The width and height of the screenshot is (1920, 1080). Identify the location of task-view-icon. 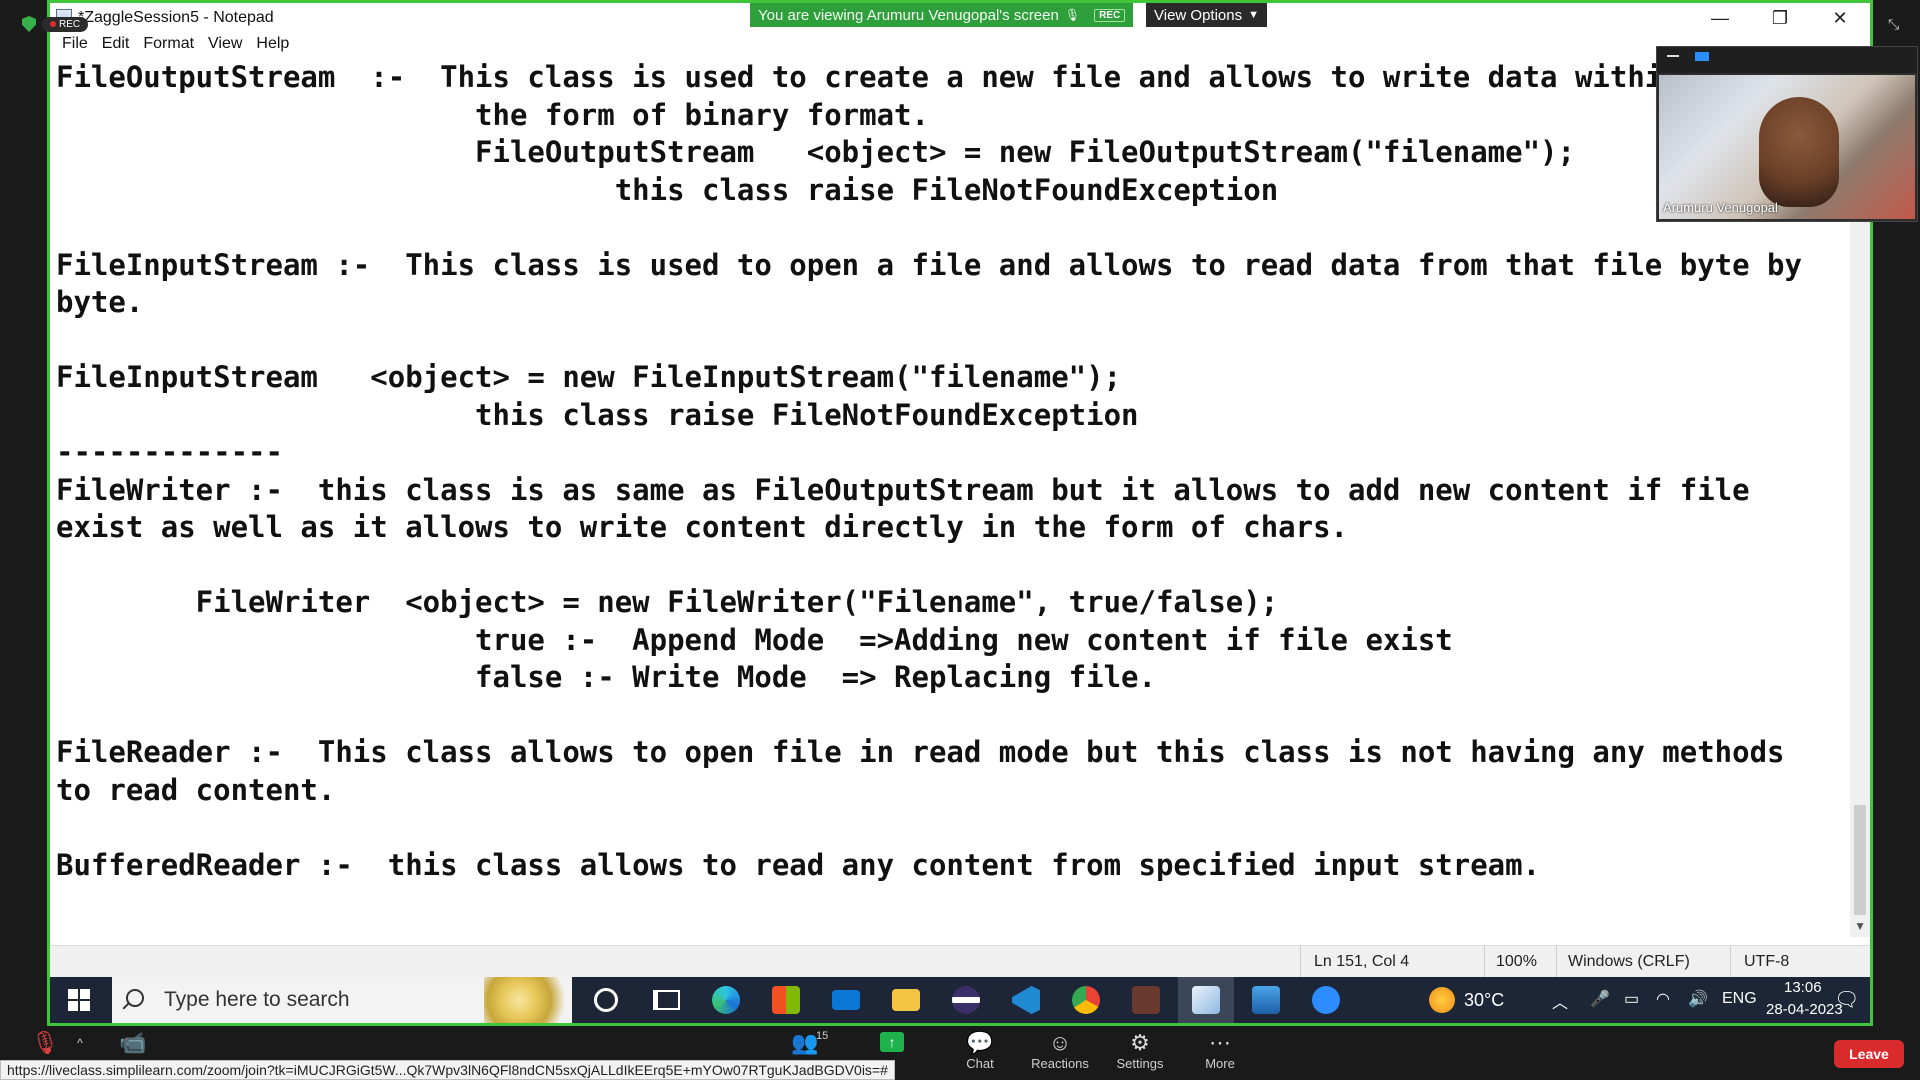
(666, 1000).